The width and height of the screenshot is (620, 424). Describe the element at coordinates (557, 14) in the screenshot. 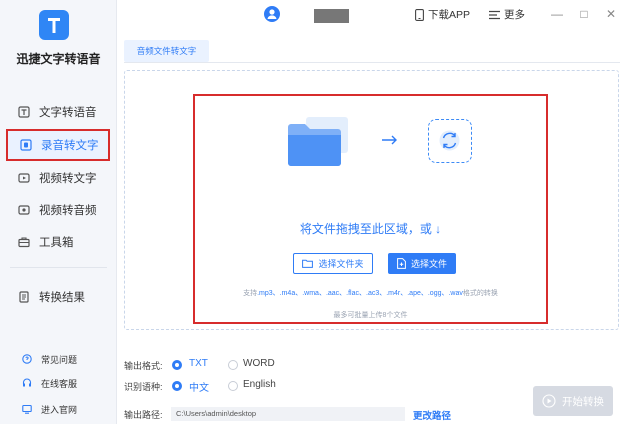

I see `minimize-icon: —` at that location.